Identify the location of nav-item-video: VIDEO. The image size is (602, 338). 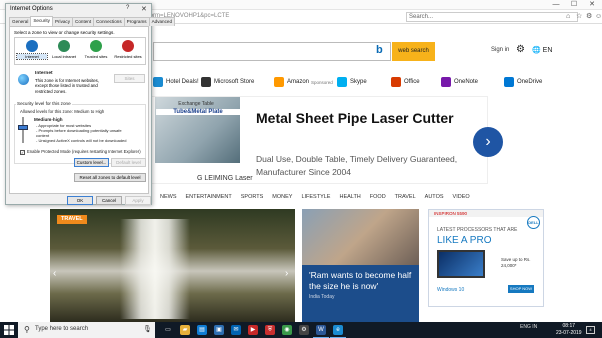
(461, 199).